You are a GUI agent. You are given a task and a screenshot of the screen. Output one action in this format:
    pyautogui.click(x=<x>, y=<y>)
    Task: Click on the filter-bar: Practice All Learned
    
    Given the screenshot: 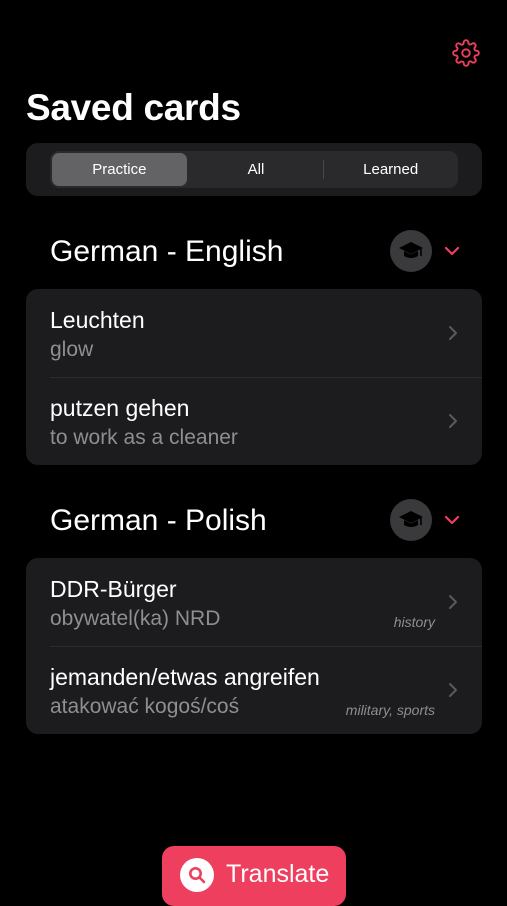 What is the action you would take?
    pyautogui.click(x=254, y=169)
    